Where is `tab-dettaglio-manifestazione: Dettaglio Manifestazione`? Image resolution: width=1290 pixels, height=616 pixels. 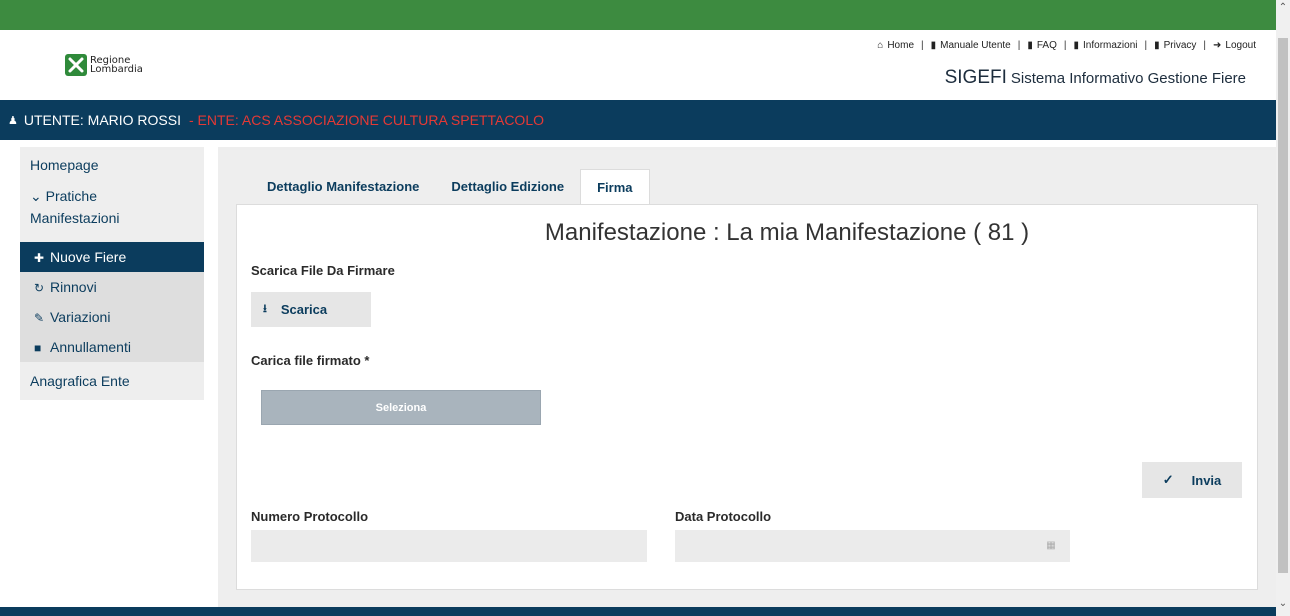 tab-dettaglio-manifestazione: Dettaglio Manifestazione is located at coordinates (343, 187).